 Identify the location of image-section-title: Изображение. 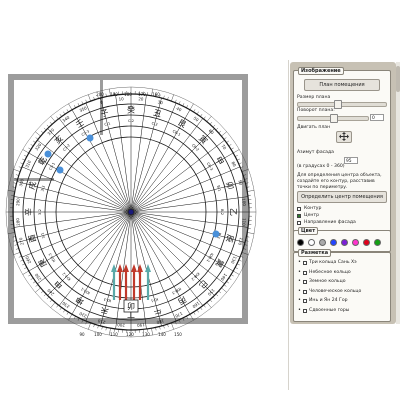
(321, 71).